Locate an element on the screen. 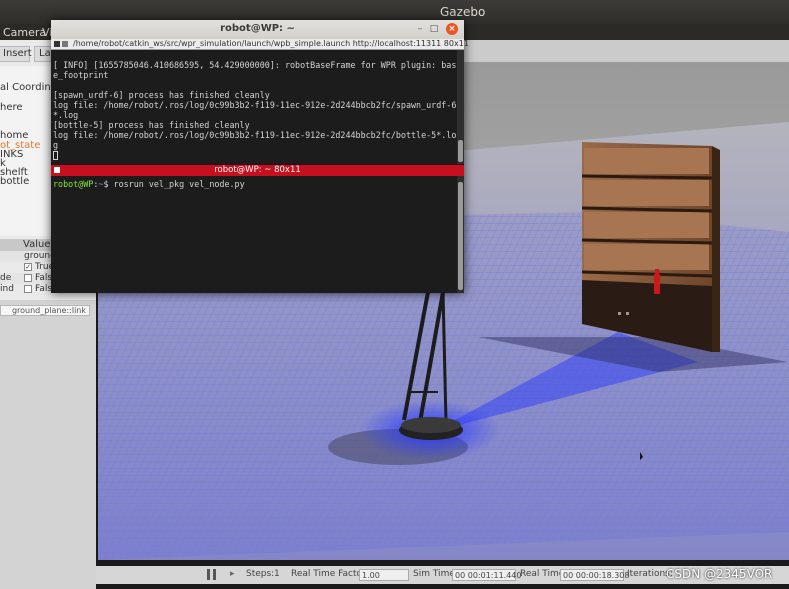 The height and width of the screenshot is (589, 789). link-name-field: ground_plane::link is located at coordinates (45, 310).